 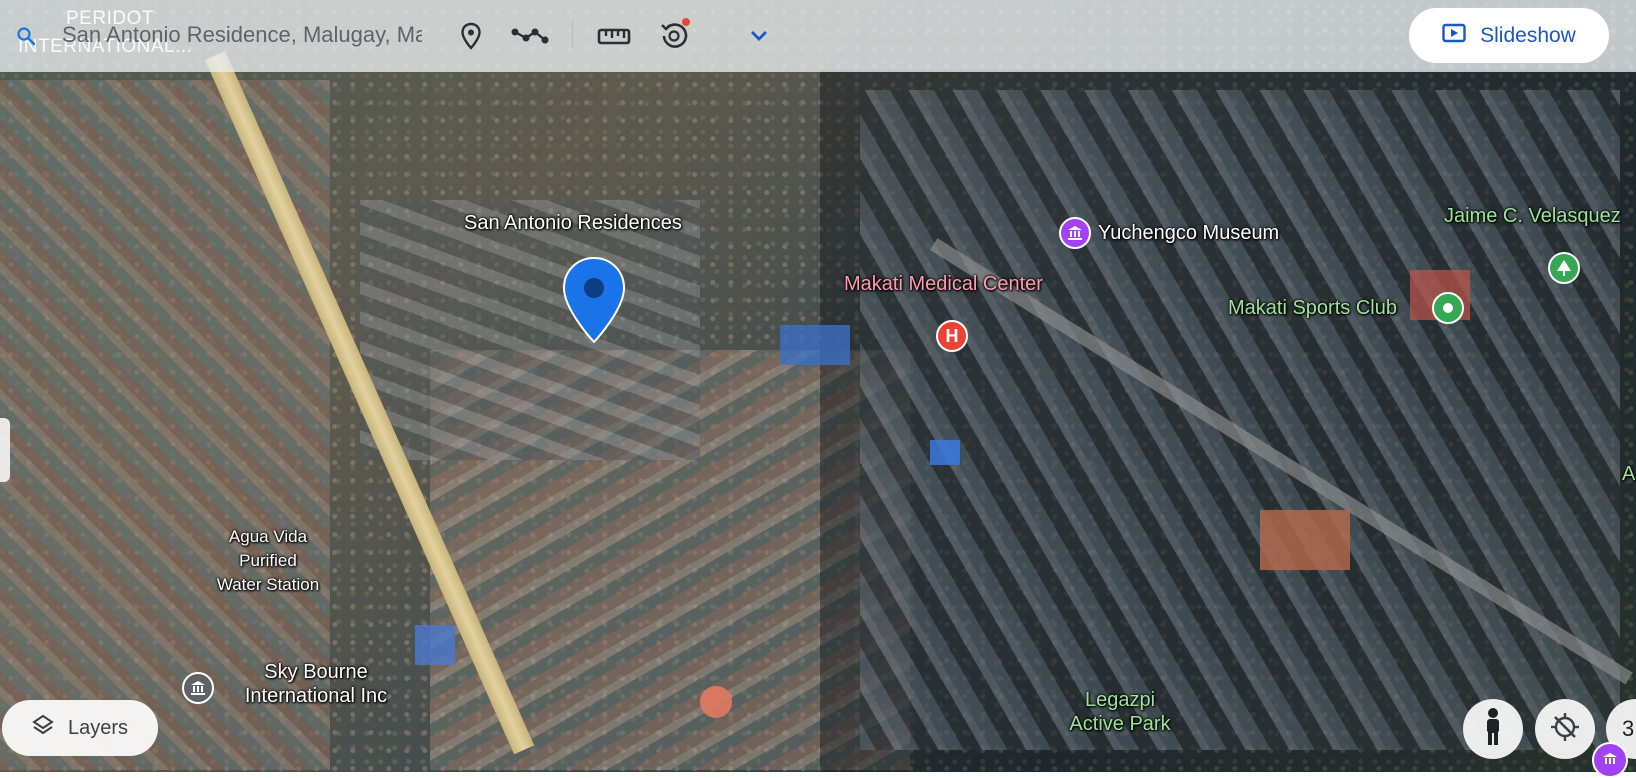 I want to click on sky-bourne-line: Sky Bourne, so click(x=316, y=672).